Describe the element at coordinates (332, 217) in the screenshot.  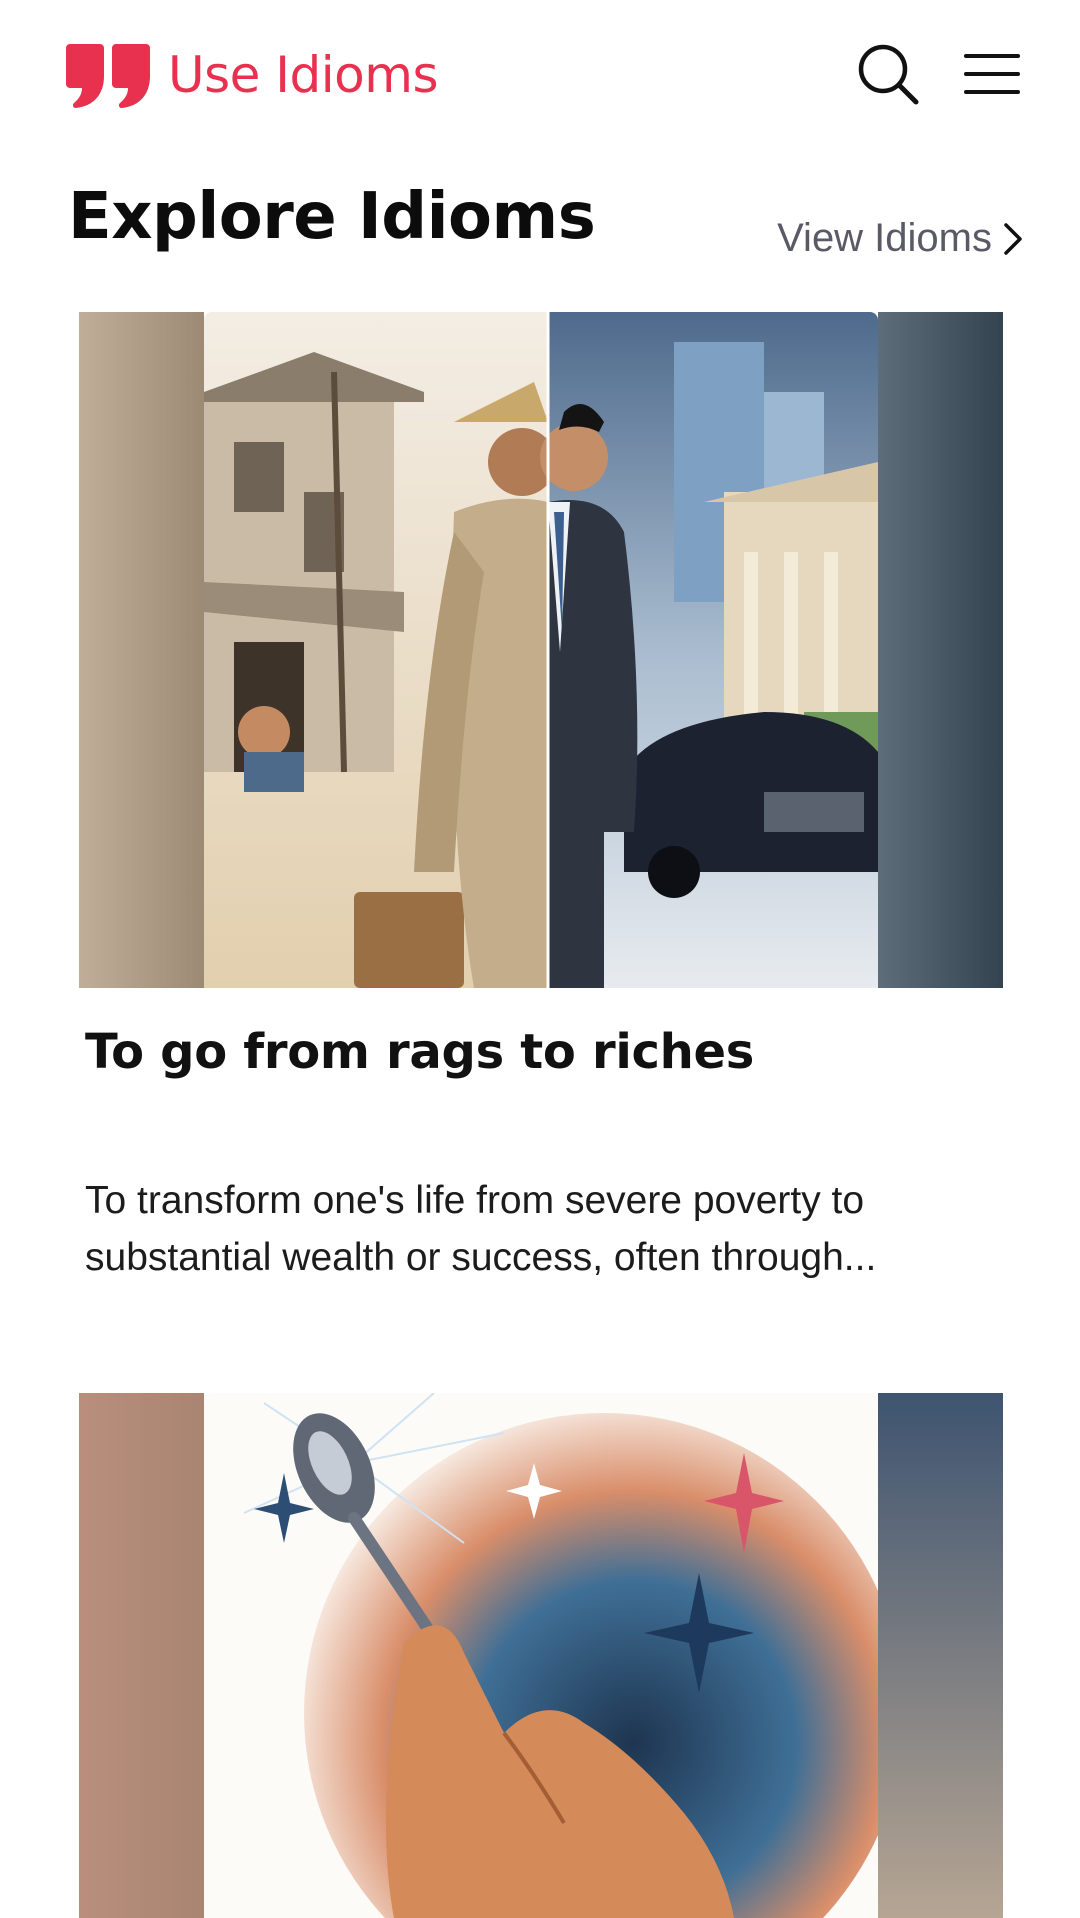
I see `section-title: Explore Idioms` at that location.